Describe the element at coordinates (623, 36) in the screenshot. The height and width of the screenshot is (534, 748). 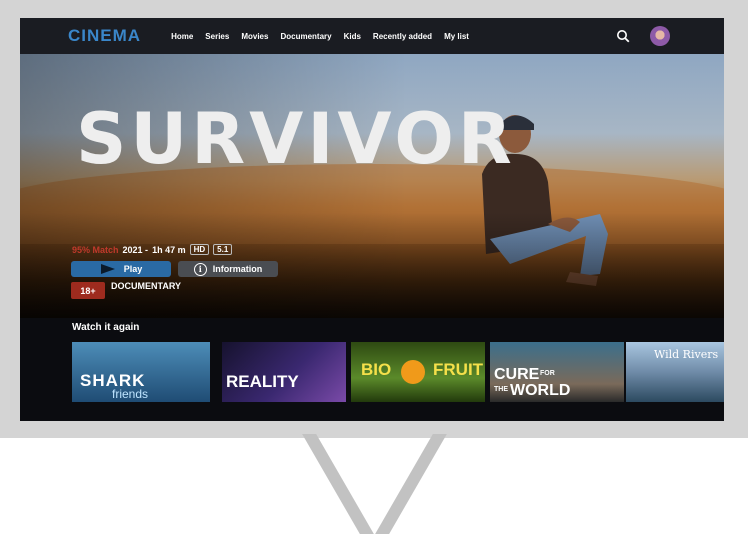
I see `search-icon` at that location.